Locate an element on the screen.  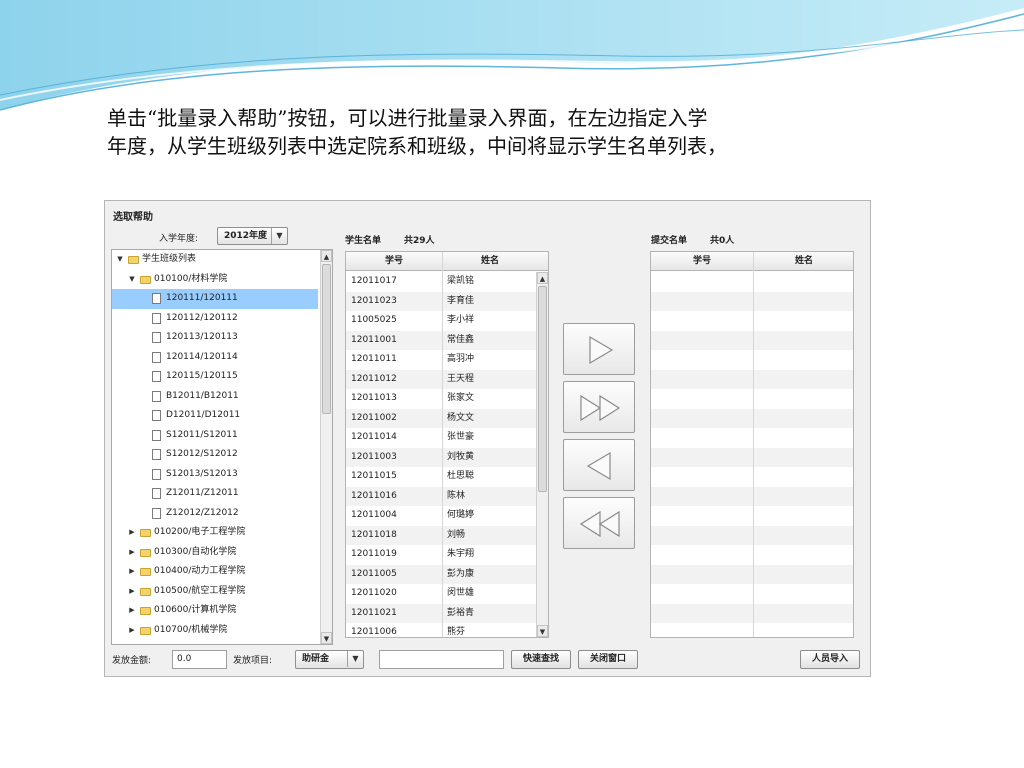
table-row: 12011023 李育佳 is located at coordinates (441, 301).